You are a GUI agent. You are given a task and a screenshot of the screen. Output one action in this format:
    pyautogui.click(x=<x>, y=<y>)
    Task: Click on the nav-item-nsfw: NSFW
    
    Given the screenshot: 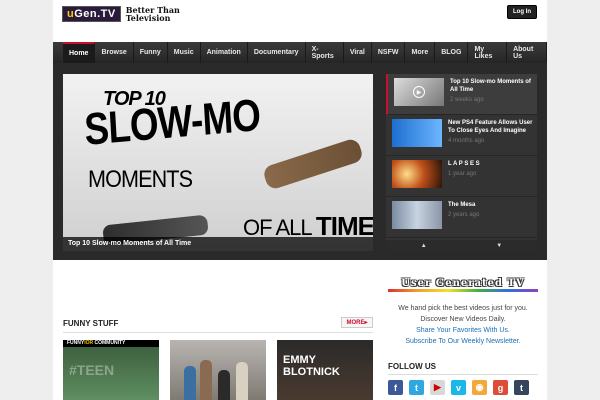 What is the action you would take?
    pyautogui.click(x=389, y=52)
    